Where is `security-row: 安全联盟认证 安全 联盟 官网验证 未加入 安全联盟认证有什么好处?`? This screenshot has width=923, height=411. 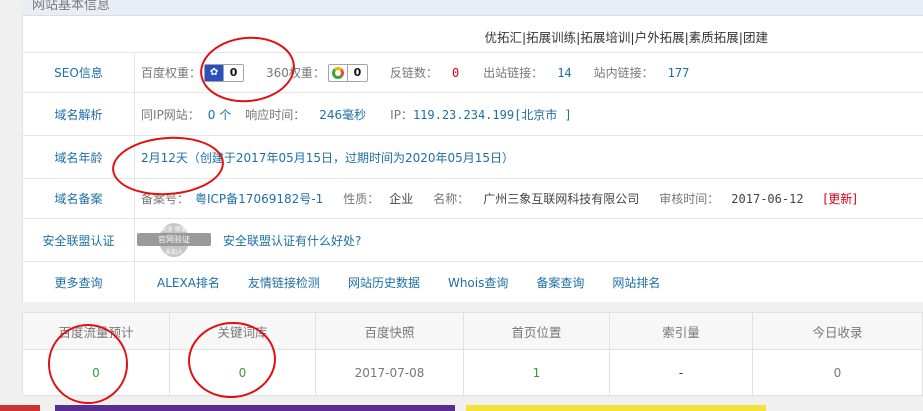
security-row: 安全联盟认证 安全 联盟 官网验证 未加入 安全联盟认证有什么好处? is located at coordinates (473, 240).